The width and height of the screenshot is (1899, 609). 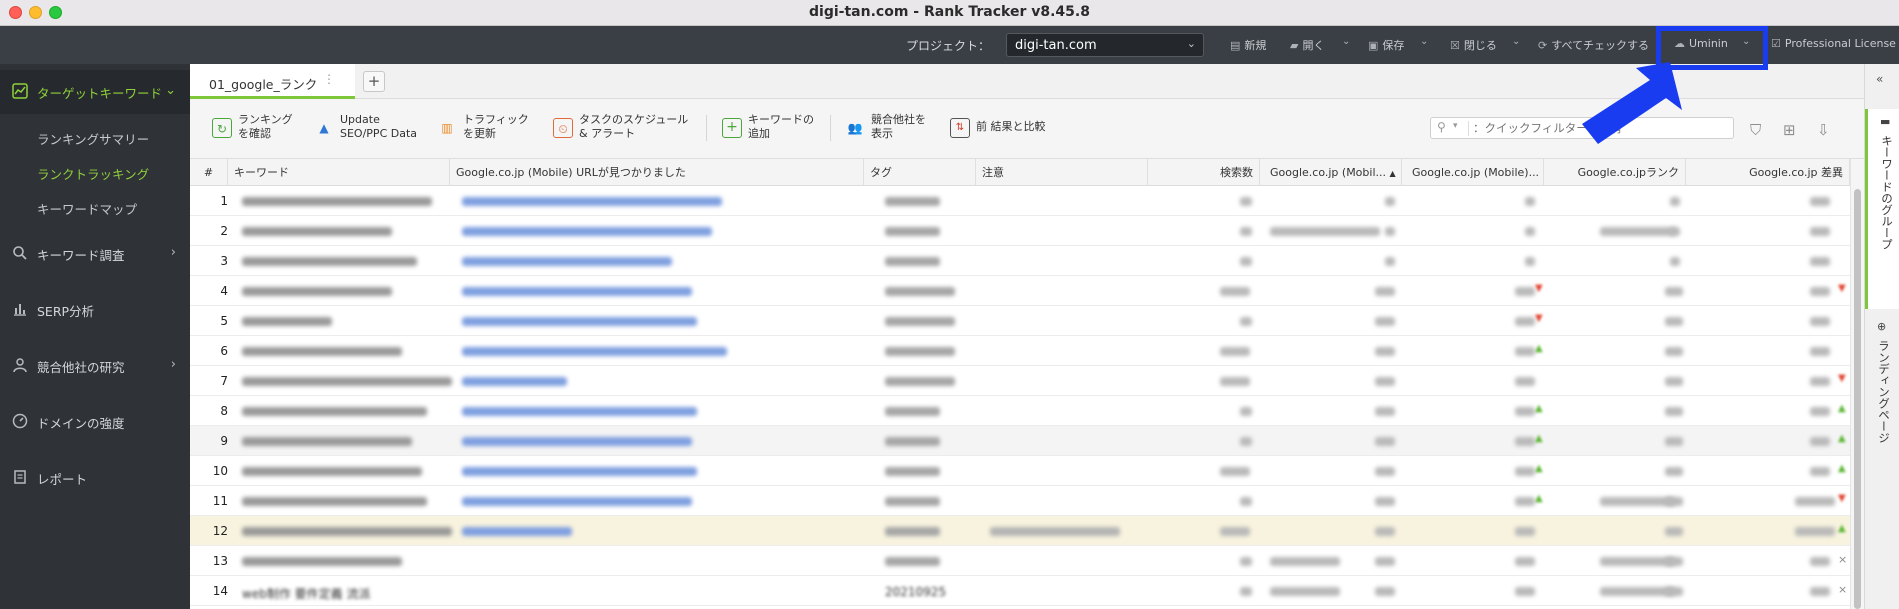 I want to click on column-header-num: #, so click(x=209, y=172).